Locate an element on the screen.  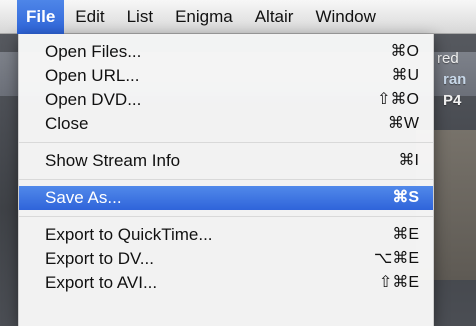
menu-altair: Altair is located at coordinates (274, 17).